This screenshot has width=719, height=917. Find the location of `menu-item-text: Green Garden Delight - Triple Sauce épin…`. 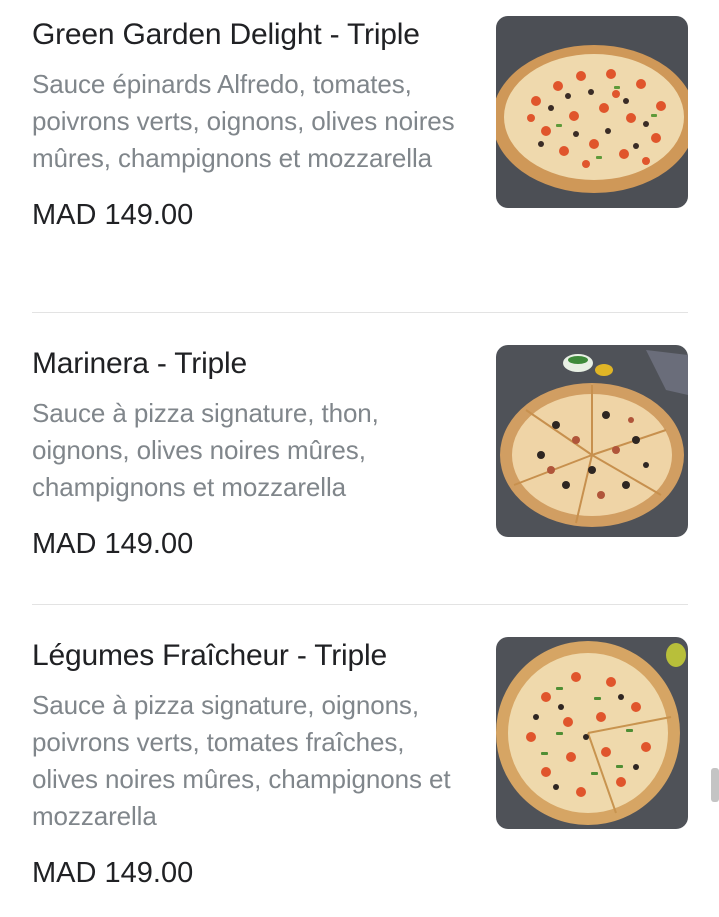

menu-item-text: Green Garden Delight - Triple Sauce épin… is located at coordinates (252, 124).